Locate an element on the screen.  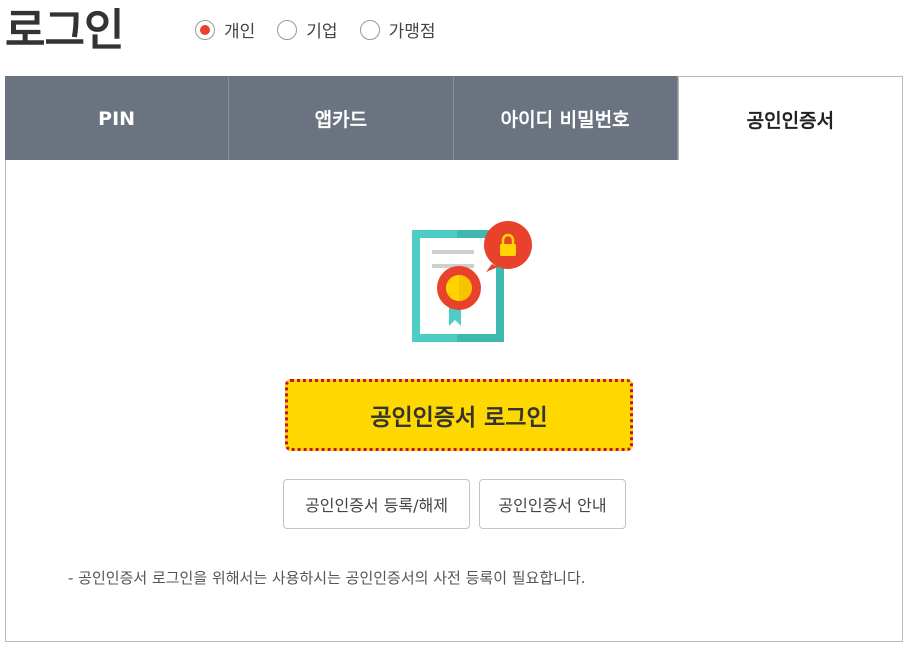
login-method-tabs: PIN 앱카드 아이디 비밀번호 공인인증서 is located at coordinates (454, 118).